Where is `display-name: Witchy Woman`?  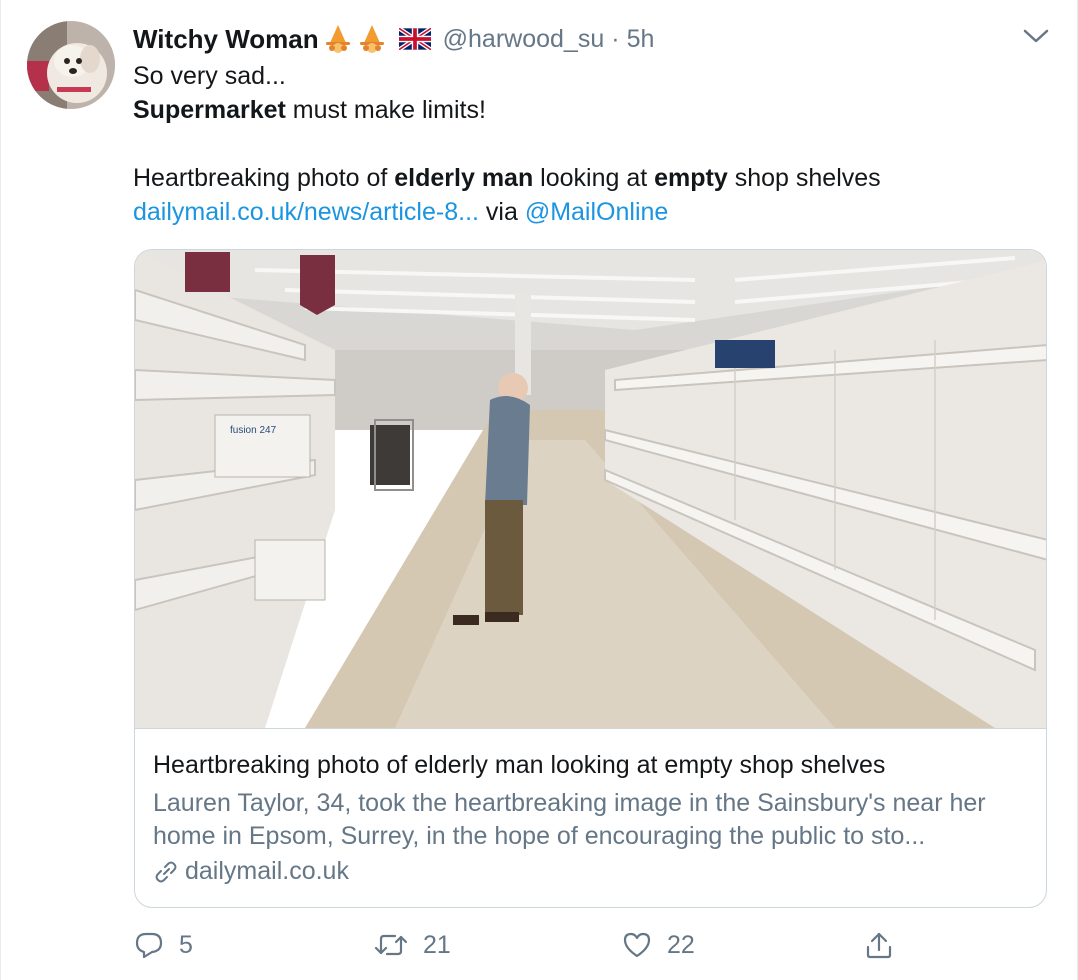 display-name: Witchy Woman is located at coordinates (226, 39).